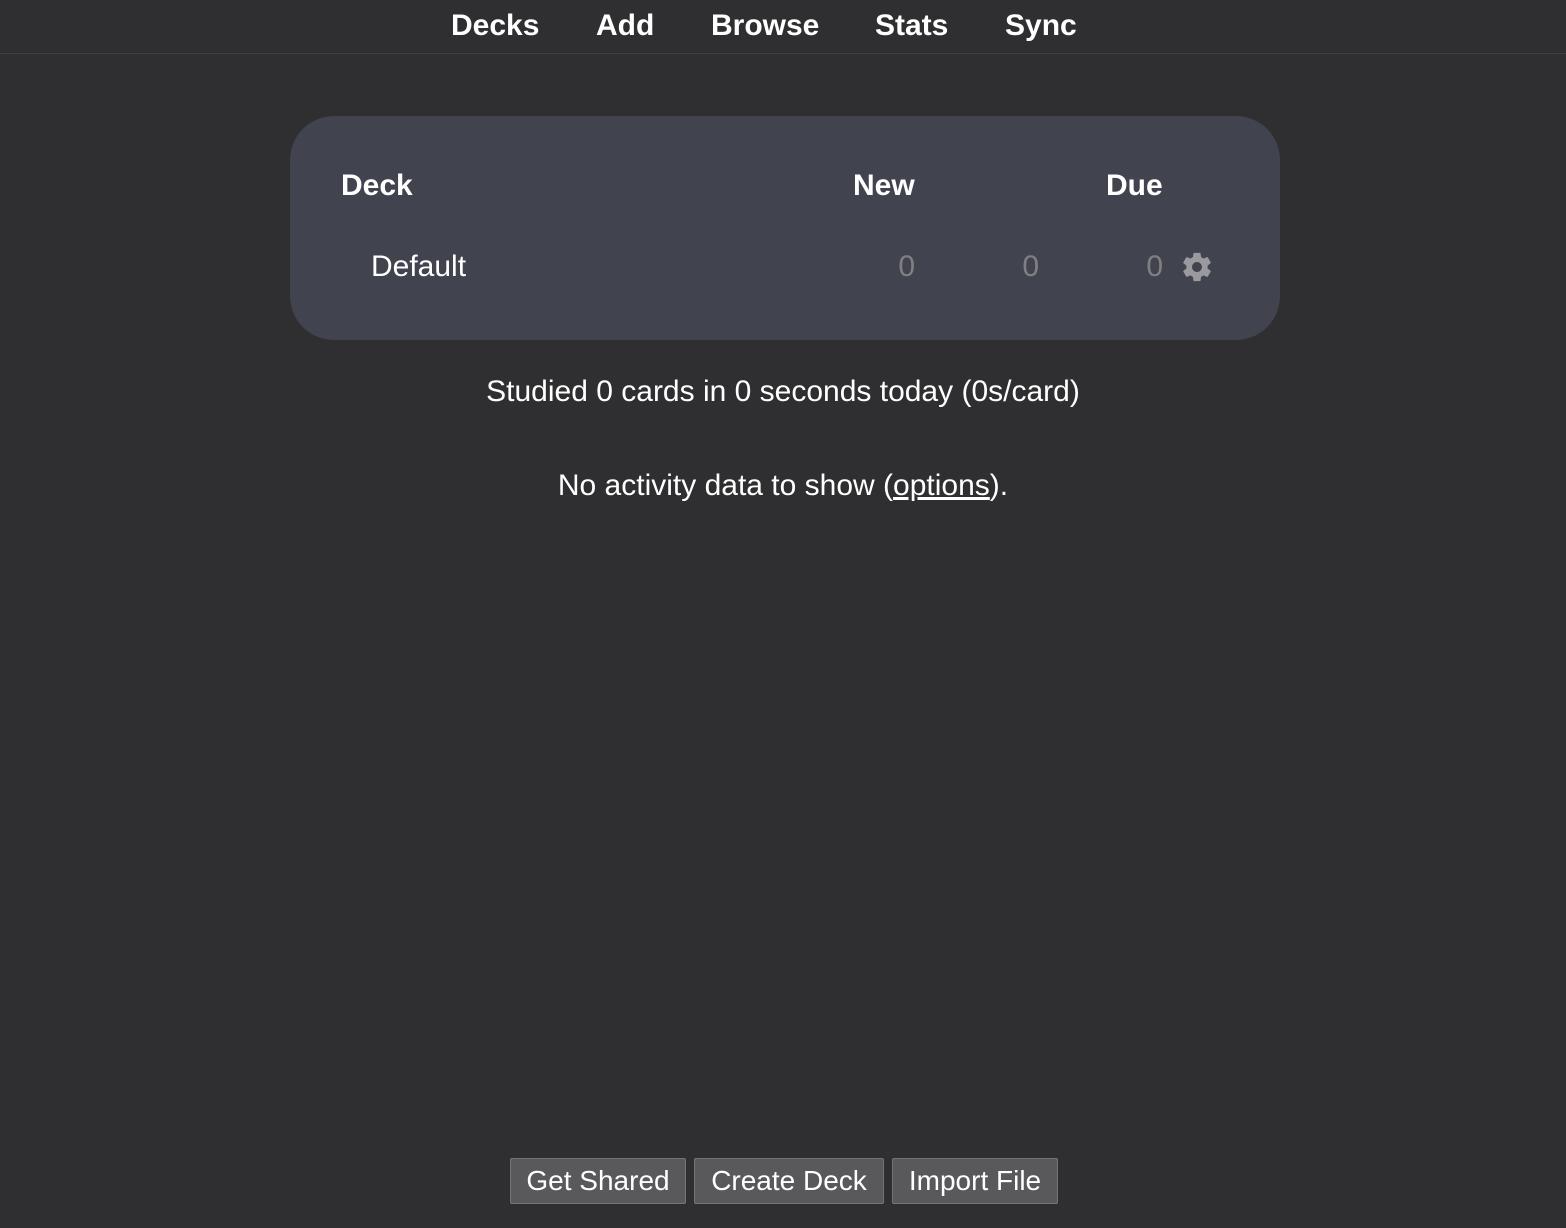 Image resolution: width=1566 pixels, height=1228 pixels. I want to click on gear-icon, so click(1197, 267).